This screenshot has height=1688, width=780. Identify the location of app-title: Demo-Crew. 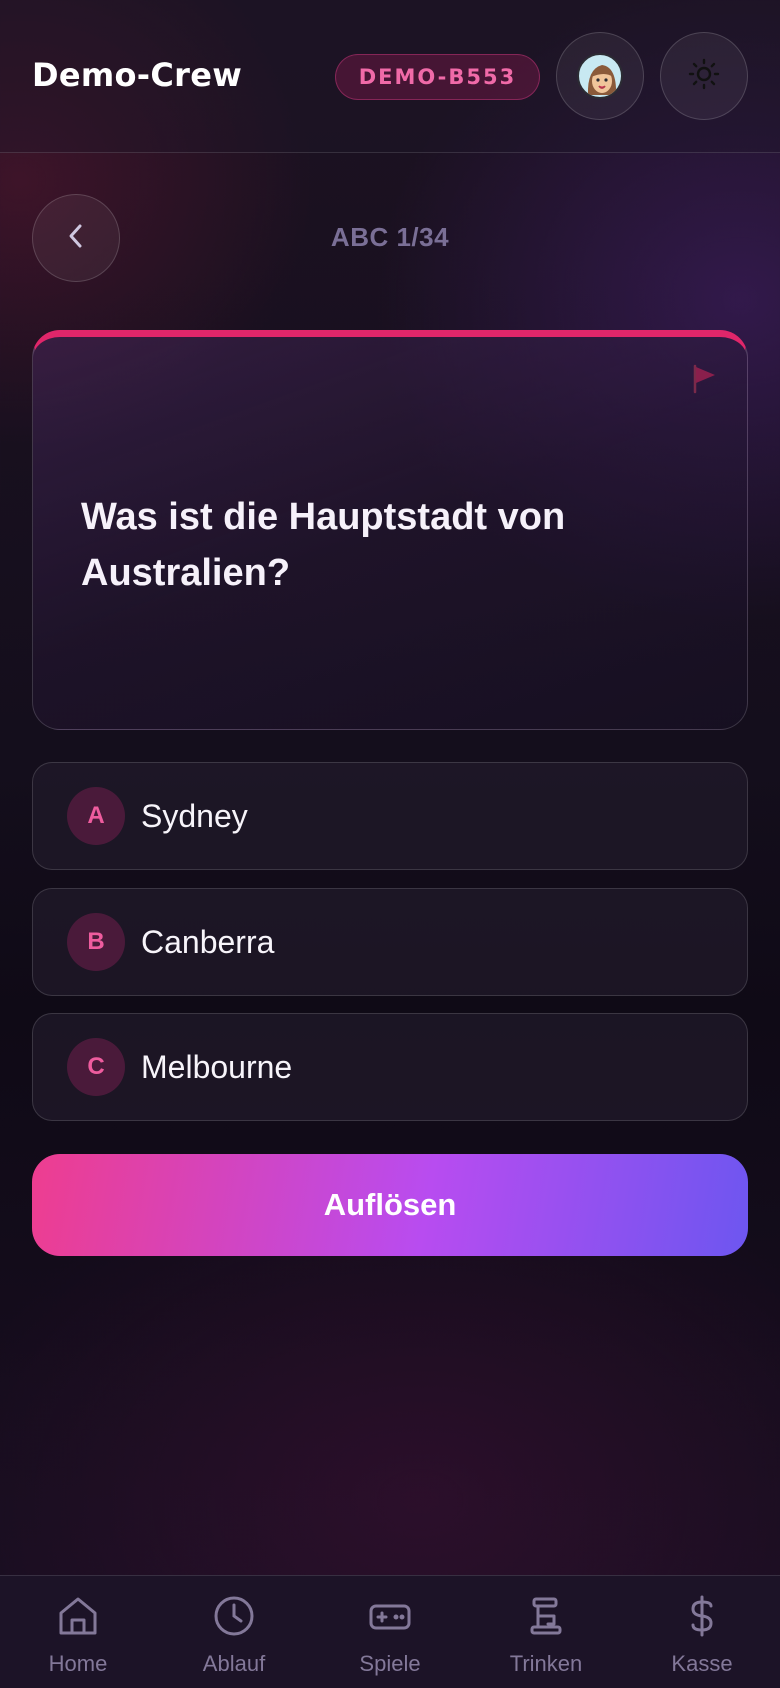
(137, 75).